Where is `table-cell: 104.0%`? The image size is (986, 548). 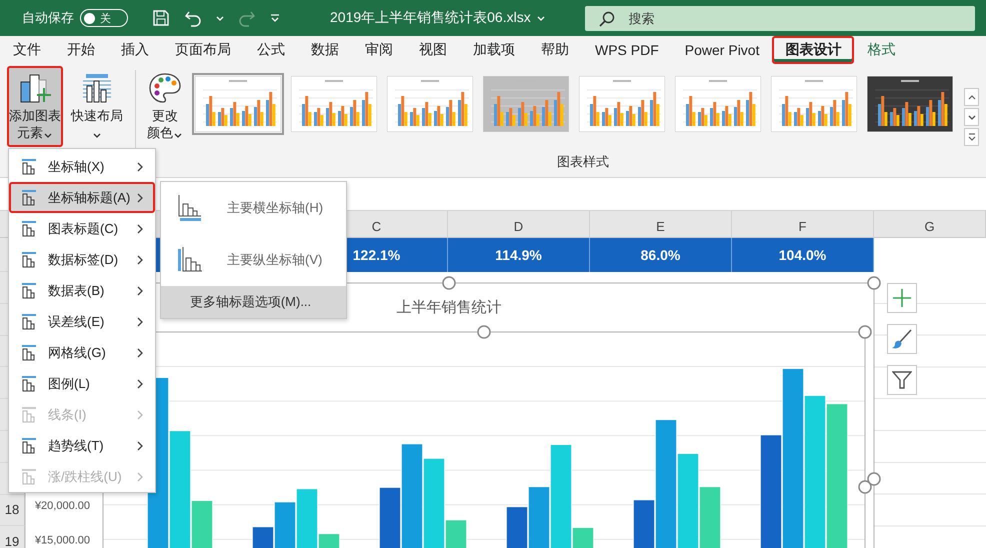 table-cell: 104.0% is located at coordinates (803, 255).